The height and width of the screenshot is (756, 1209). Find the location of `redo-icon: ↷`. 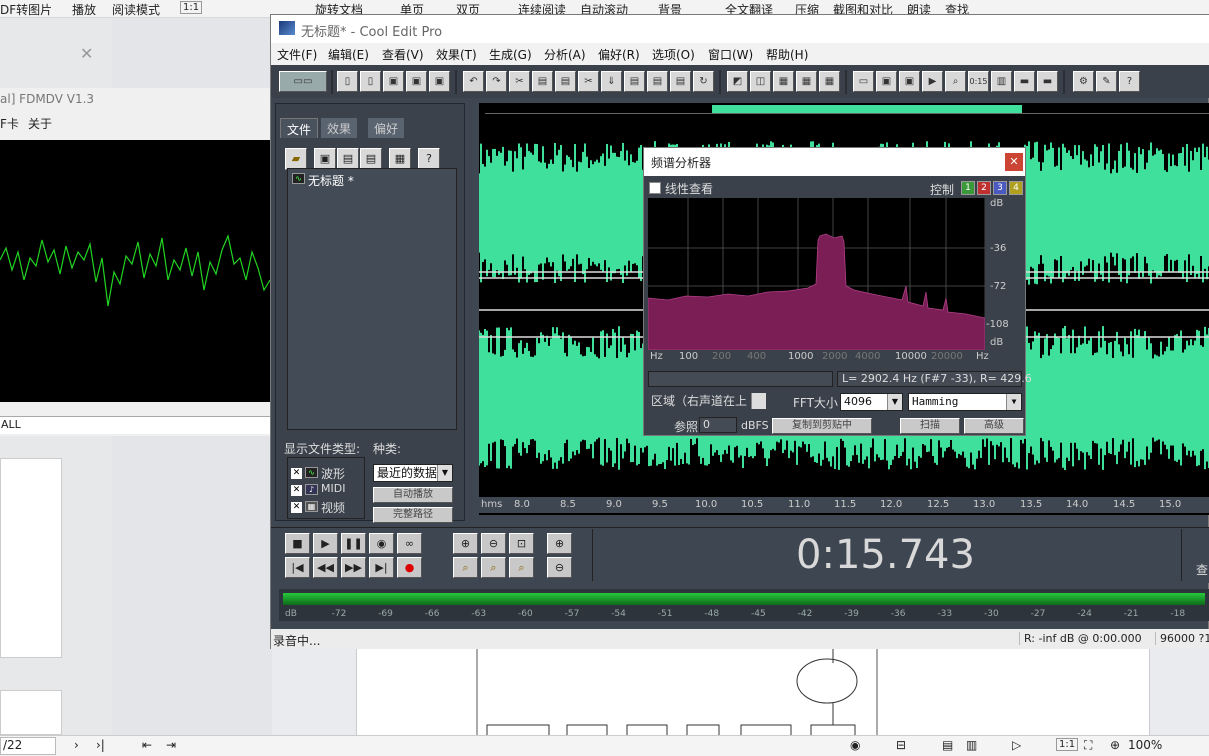

redo-icon: ↷ is located at coordinates (496, 81).